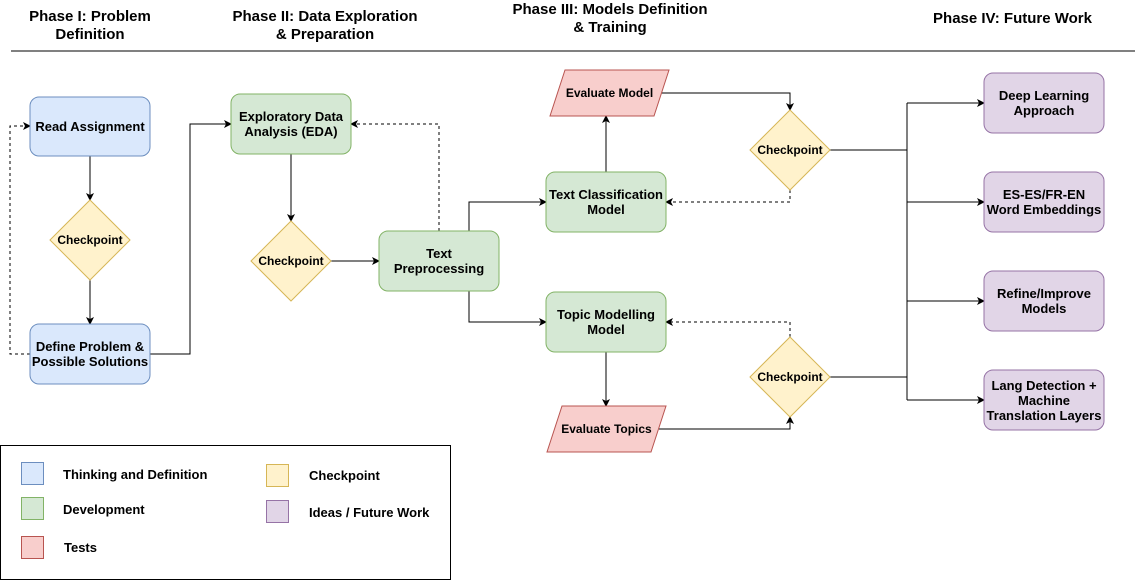 The height and width of the screenshot is (580, 1138). I want to click on node-text-preprocessing: Text Preprocessing, so click(439, 261).